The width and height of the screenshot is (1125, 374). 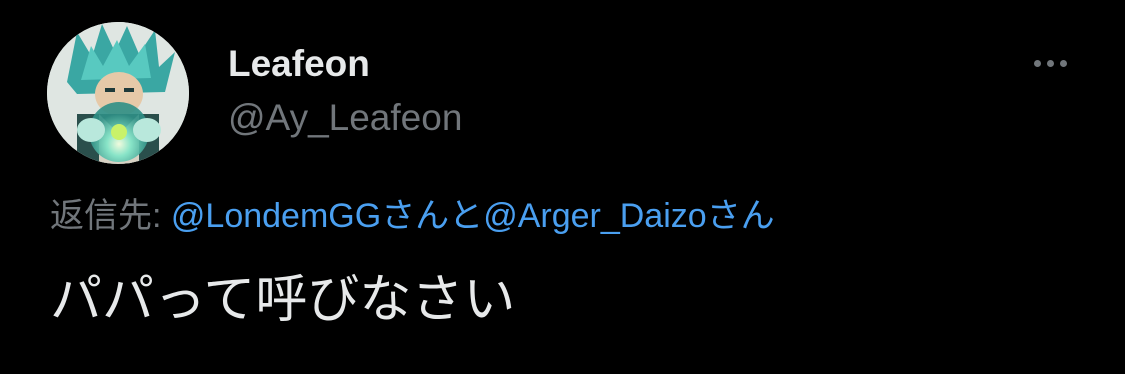 What do you see at coordinates (345, 118) in the screenshot?
I see `user-handle: @Ay_Leafeon` at bounding box center [345, 118].